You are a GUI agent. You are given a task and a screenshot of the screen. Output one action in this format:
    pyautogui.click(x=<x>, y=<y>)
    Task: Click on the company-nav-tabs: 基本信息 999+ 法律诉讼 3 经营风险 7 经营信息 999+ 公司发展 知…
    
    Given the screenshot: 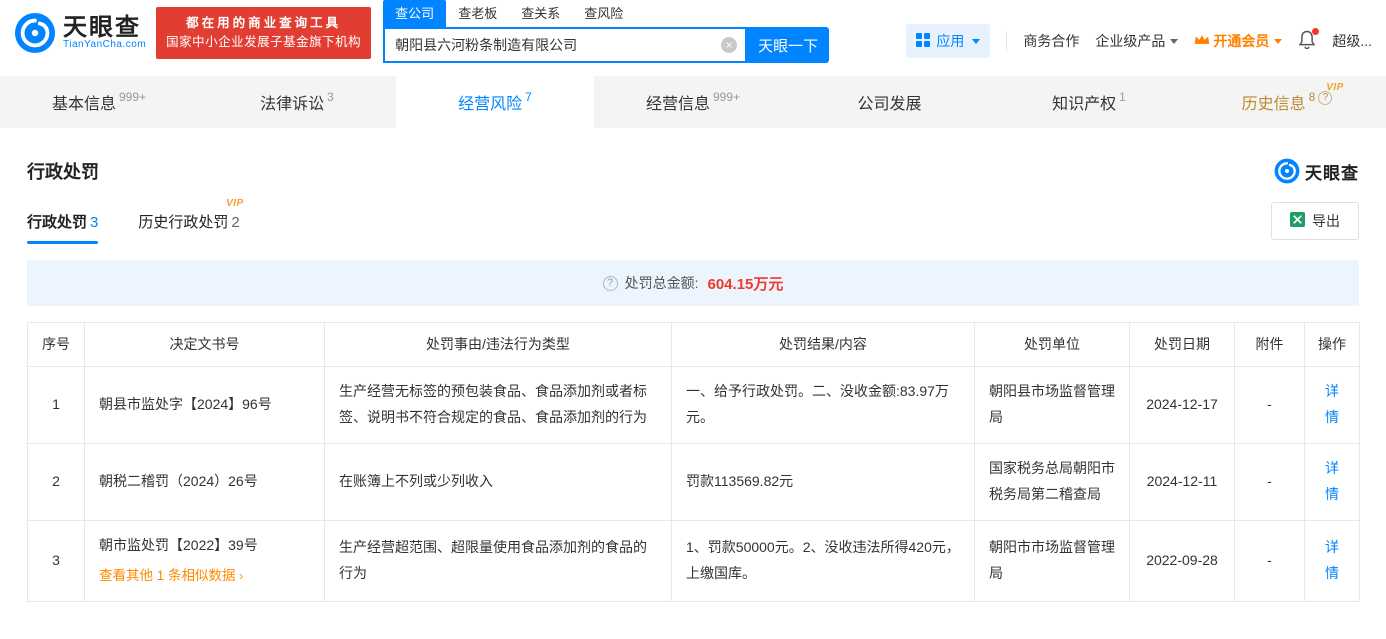 What is the action you would take?
    pyautogui.click(x=693, y=102)
    